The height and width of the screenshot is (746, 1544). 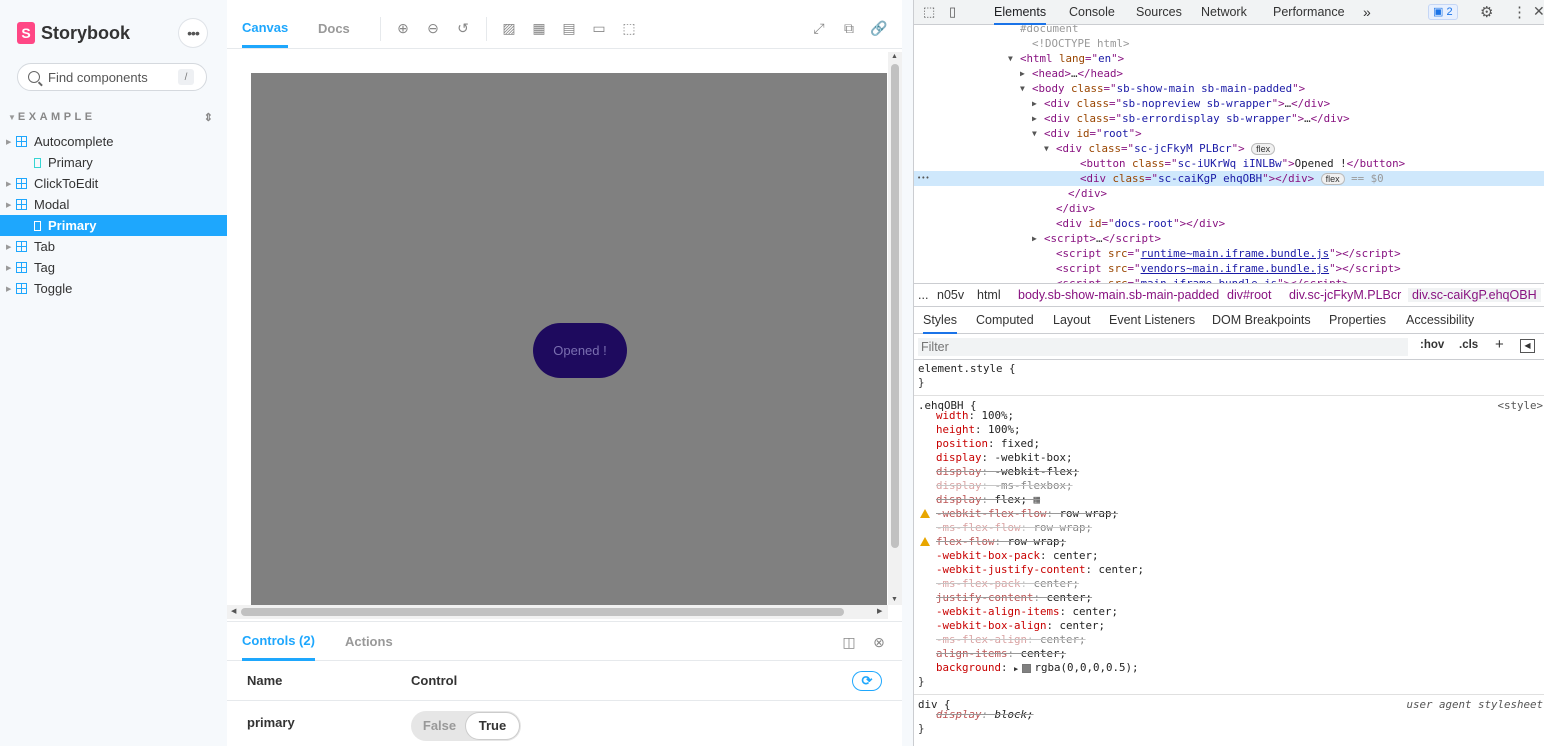 I want to click on kebab-menu-icon: ⋮, so click(x=1519, y=12).